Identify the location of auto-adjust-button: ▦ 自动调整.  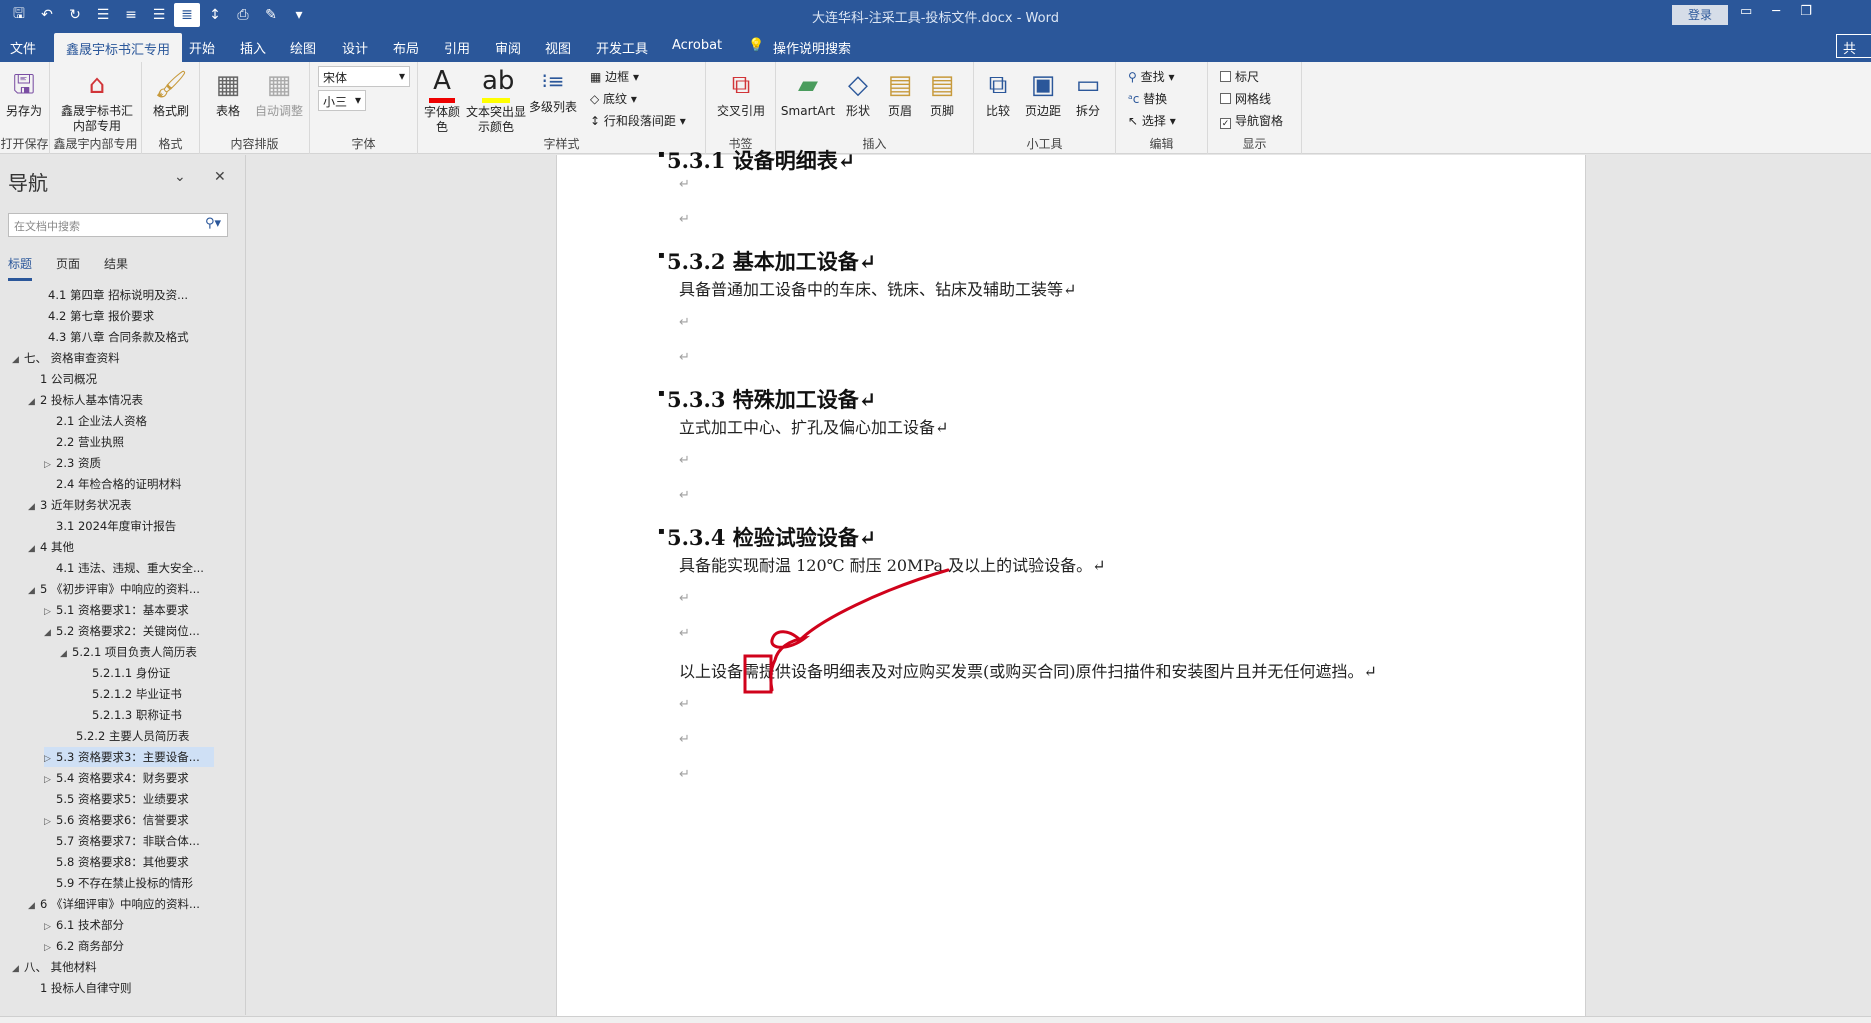
(279, 93).